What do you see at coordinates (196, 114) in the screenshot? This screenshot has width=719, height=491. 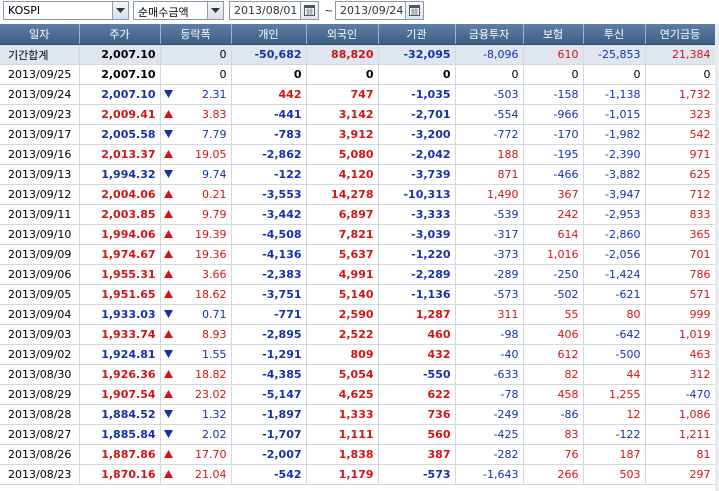 I see `cell-change: 3.83` at bounding box center [196, 114].